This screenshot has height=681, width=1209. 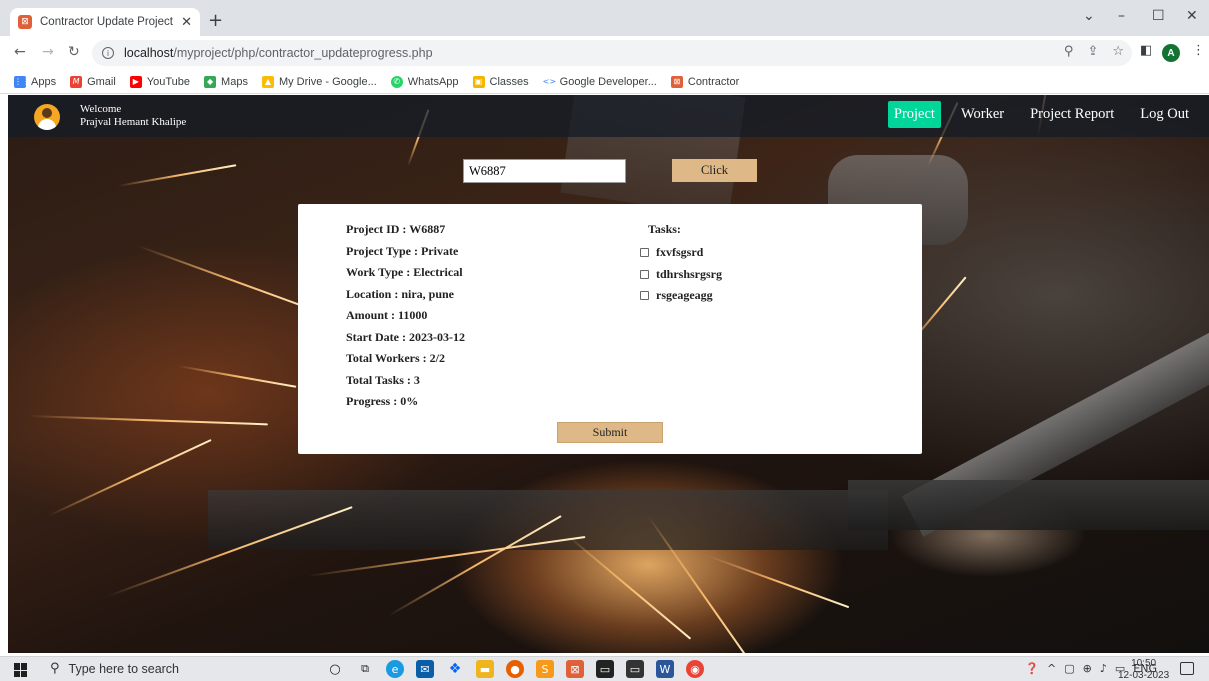 What do you see at coordinates (545, 669) in the screenshot?
I see `sublime-icon: S` at bounding box center [545, 669].